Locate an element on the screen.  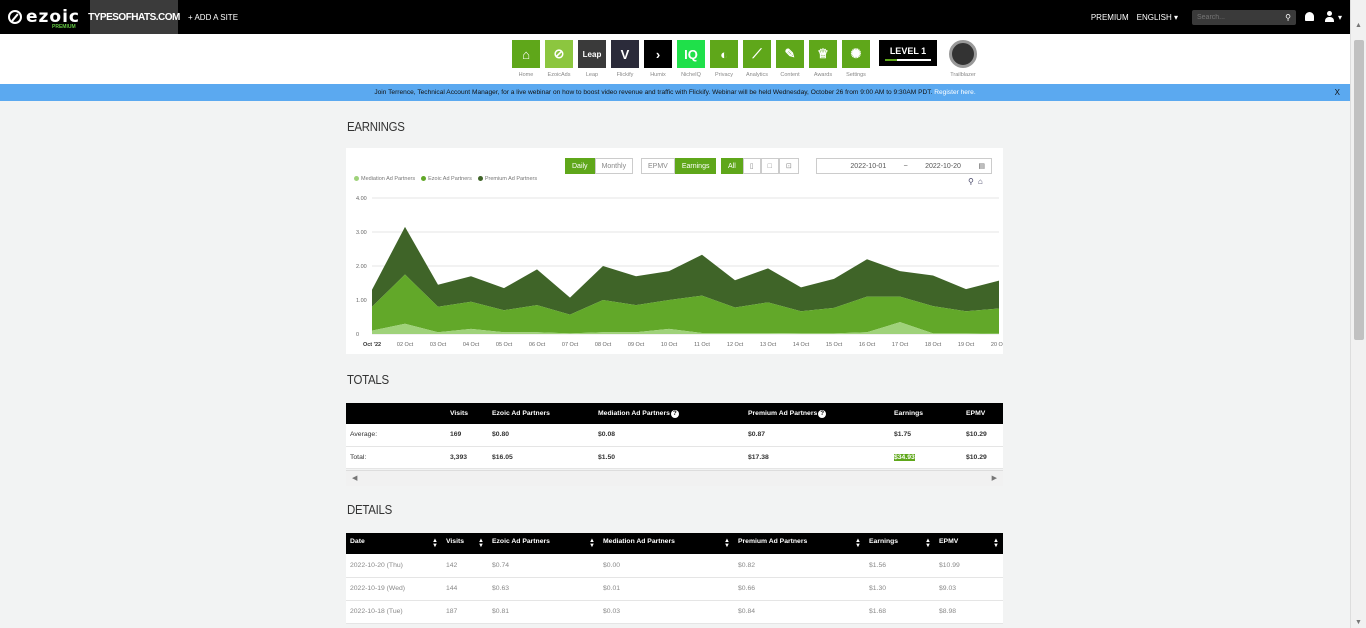
details-cell: $0.81 is located at coordinates (543, 612).